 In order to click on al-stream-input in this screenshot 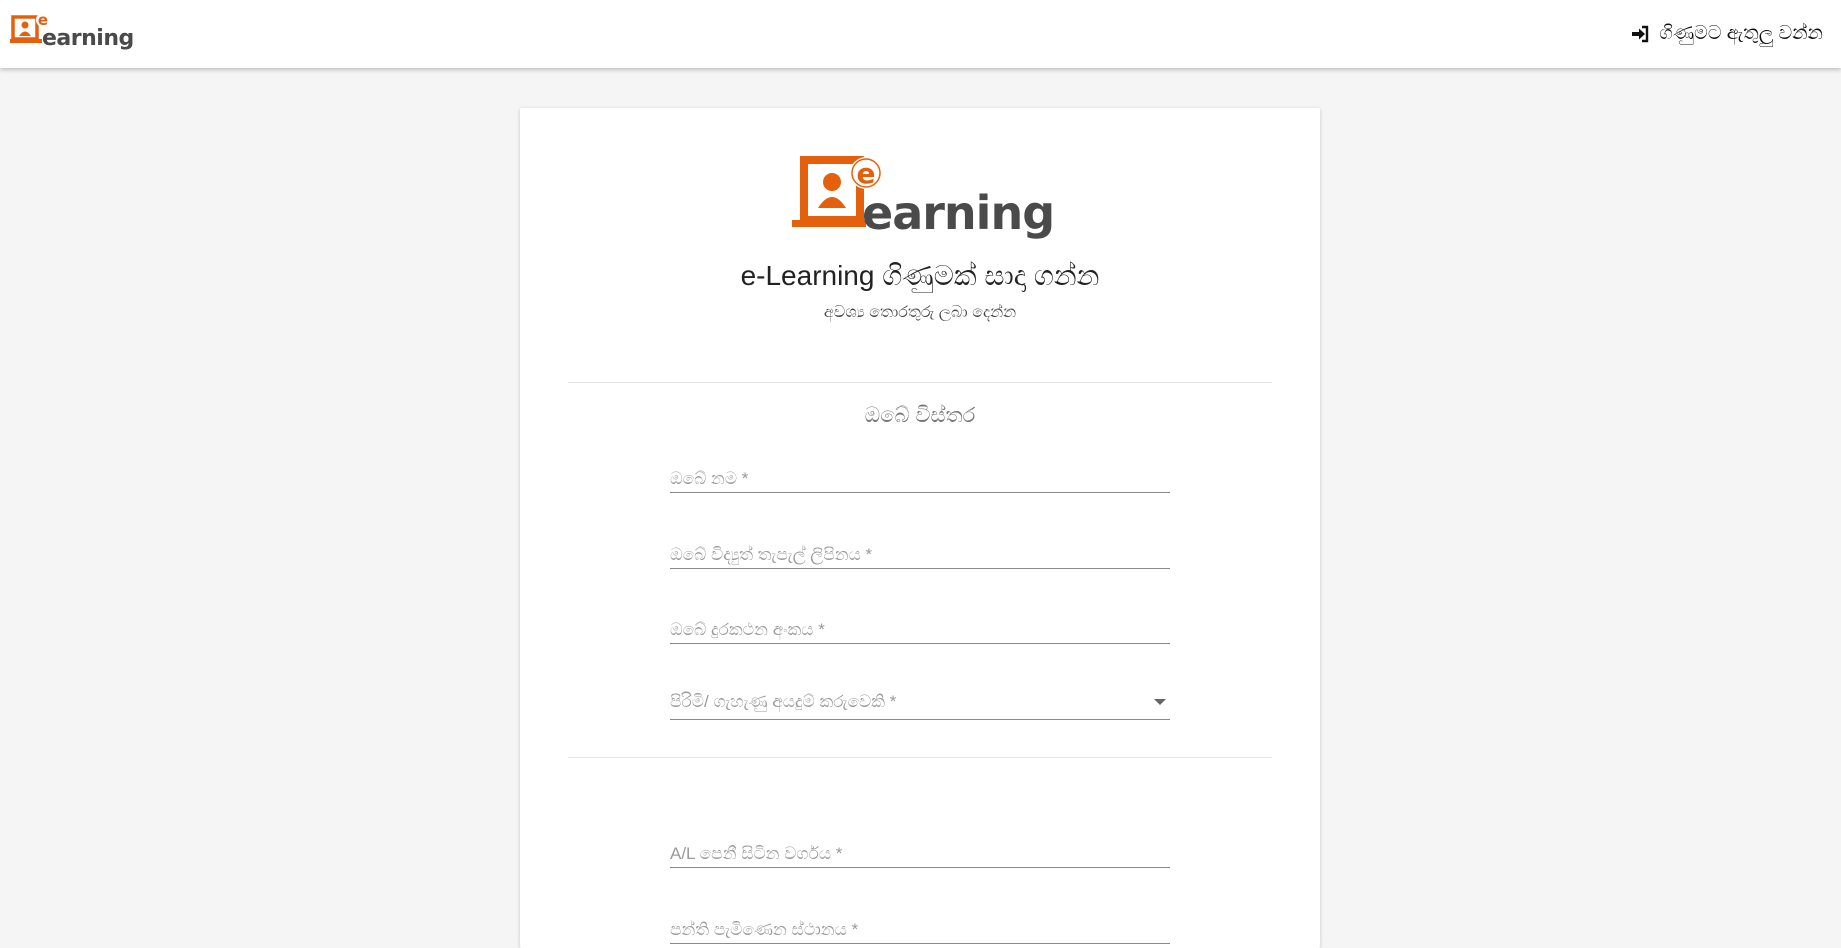, I will do `click(920, 847)`.